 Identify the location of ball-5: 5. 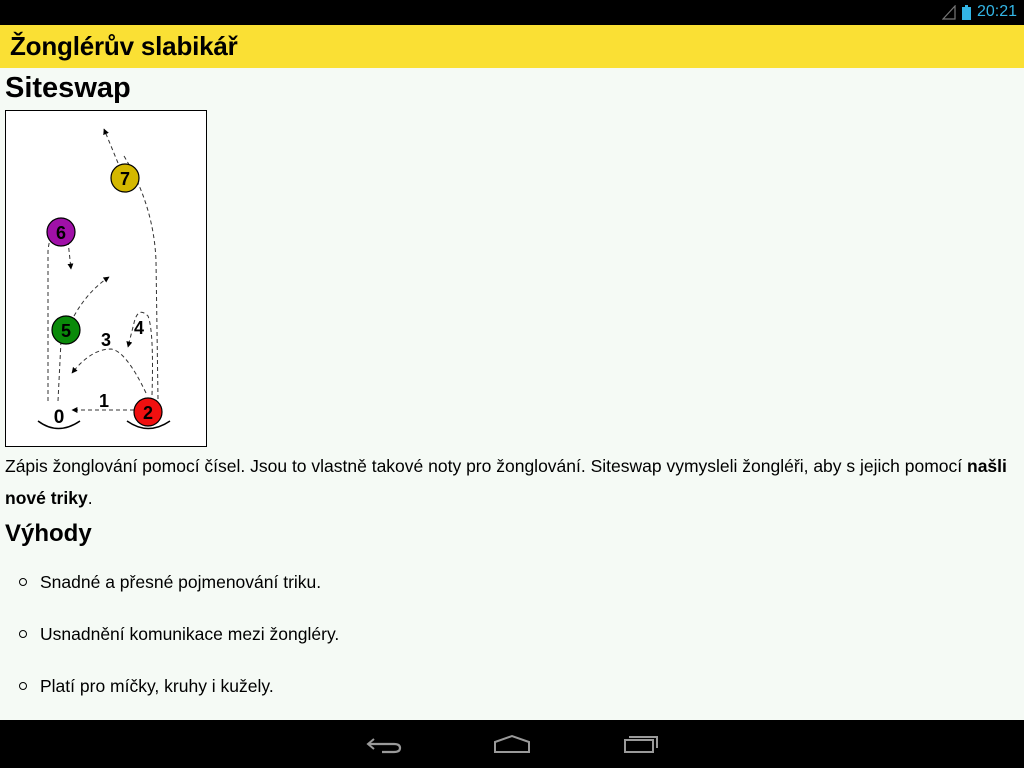
(66, 330).